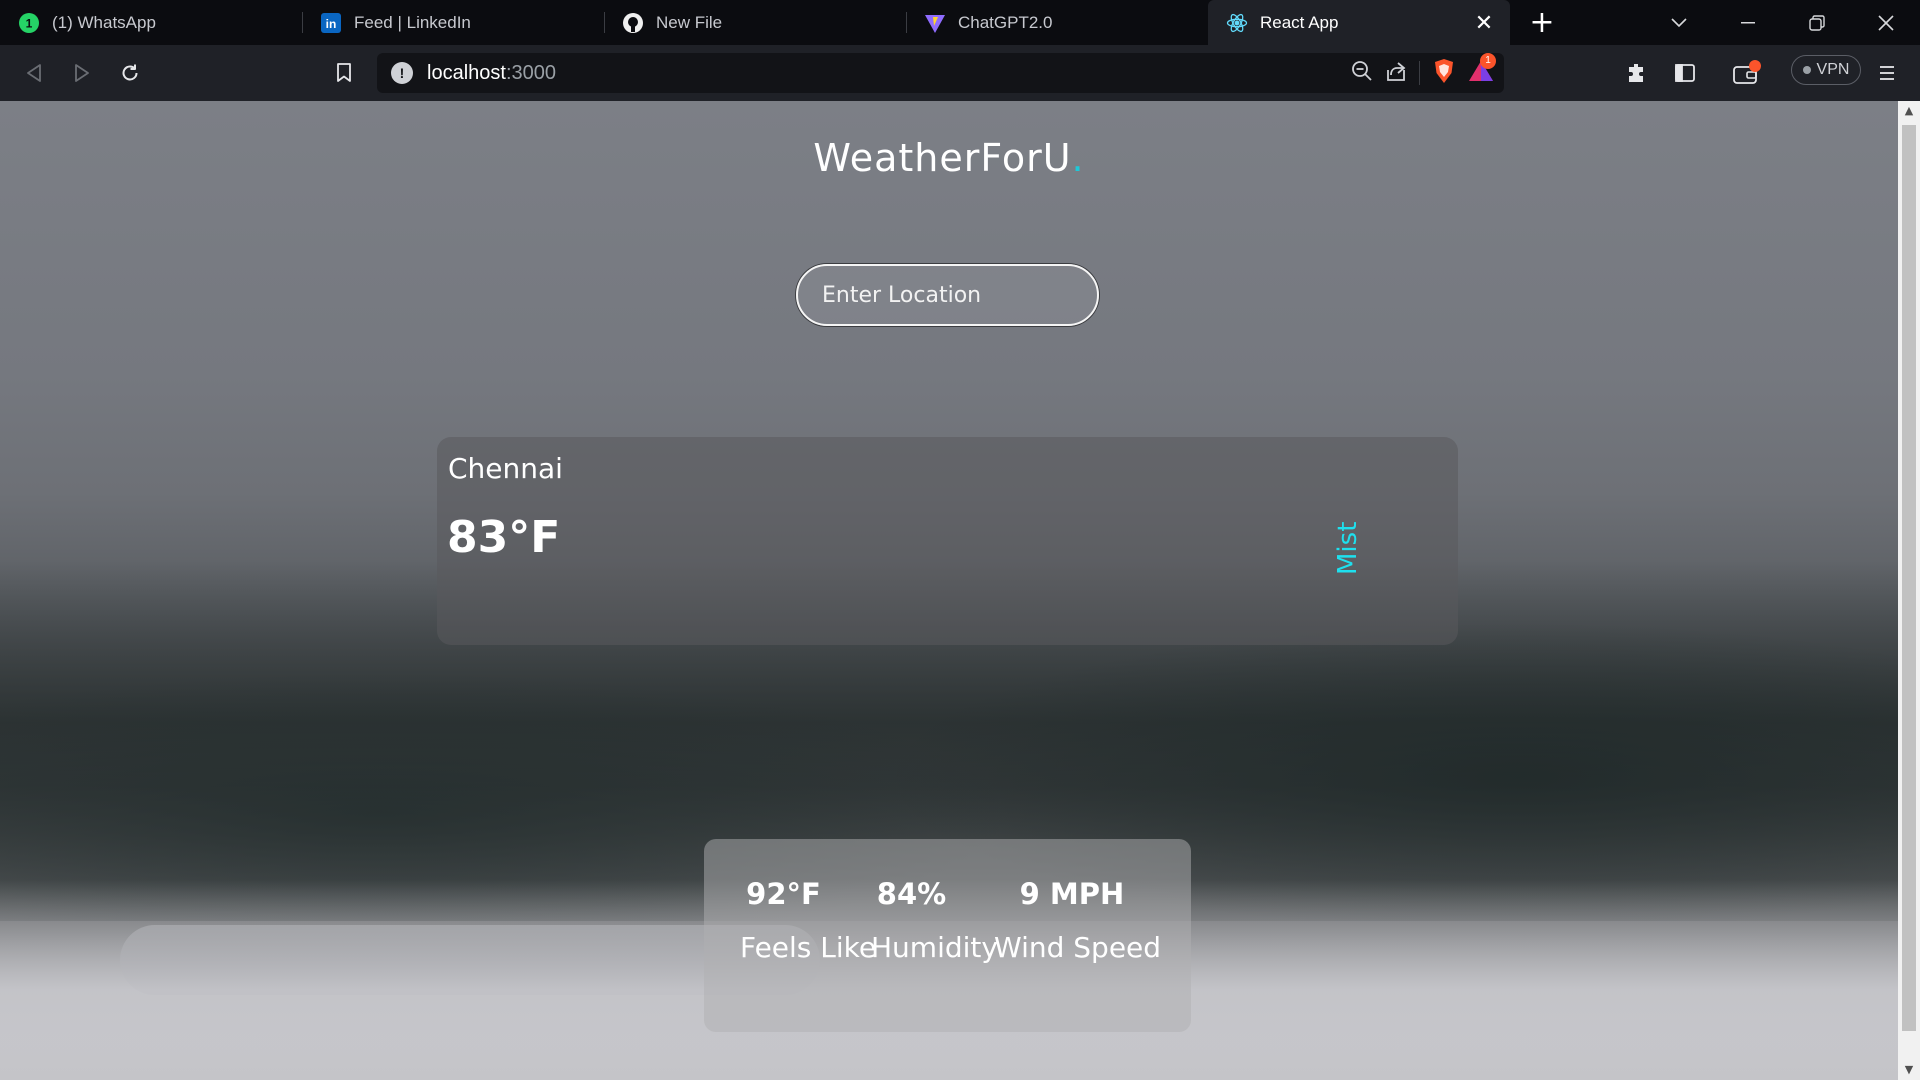  What do you see at coordinates (755, 22) in the screenshot?
I see `tab-github: New File` at bounding box center [755, 22].